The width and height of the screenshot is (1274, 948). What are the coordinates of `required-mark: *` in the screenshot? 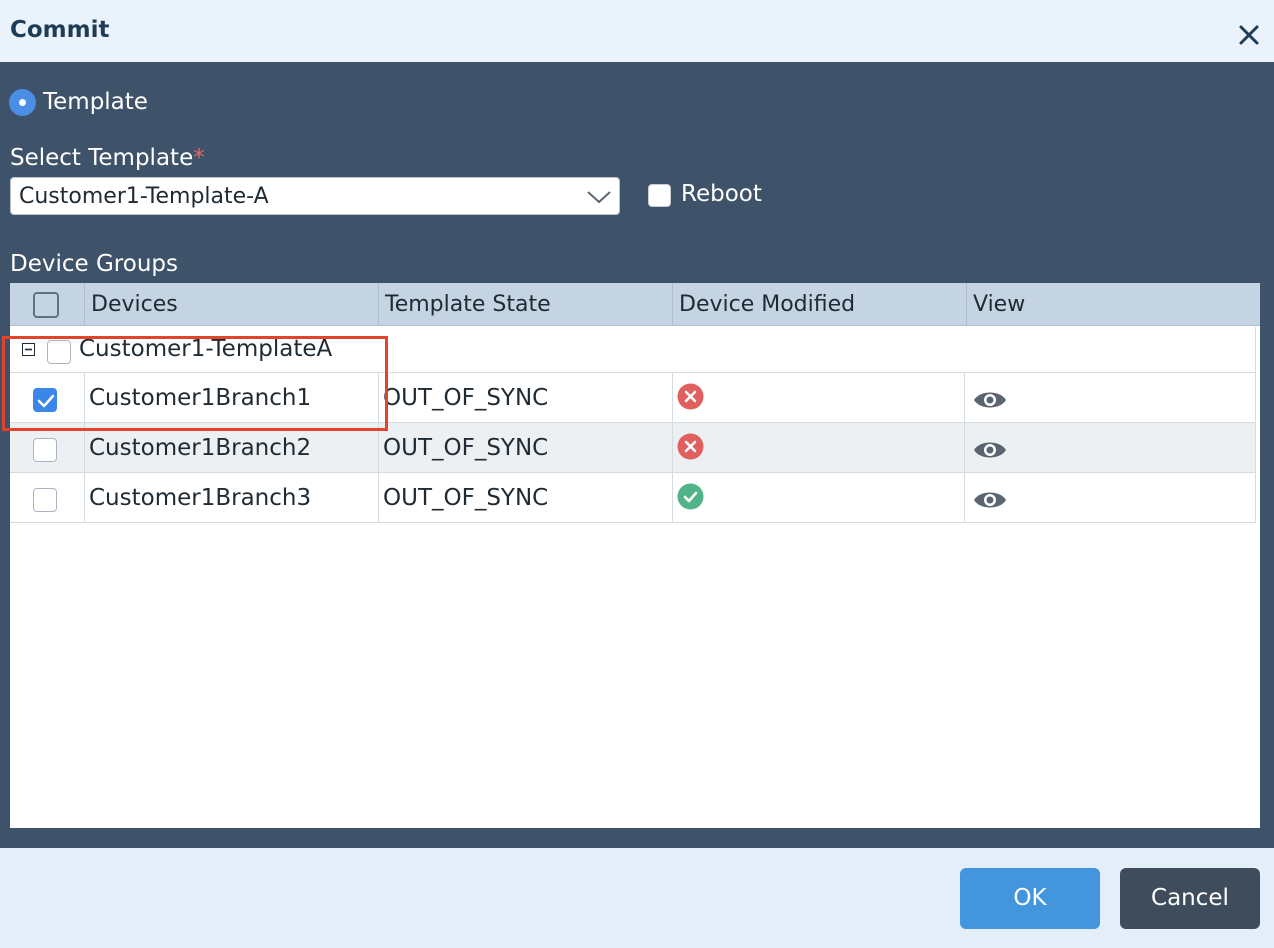 It's located at (199, 158).